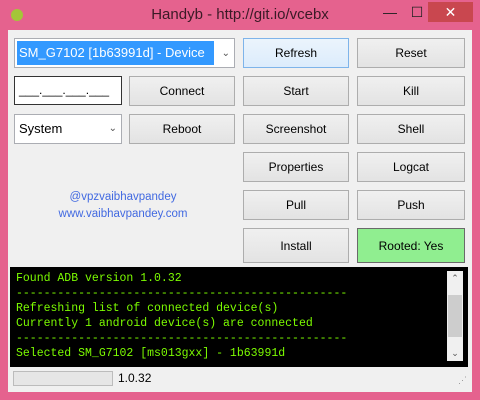  What do you see at coordinates (68, 129) in the screenshot?
I see `mode-select: System ⌄` at bounding box center [68, 129].